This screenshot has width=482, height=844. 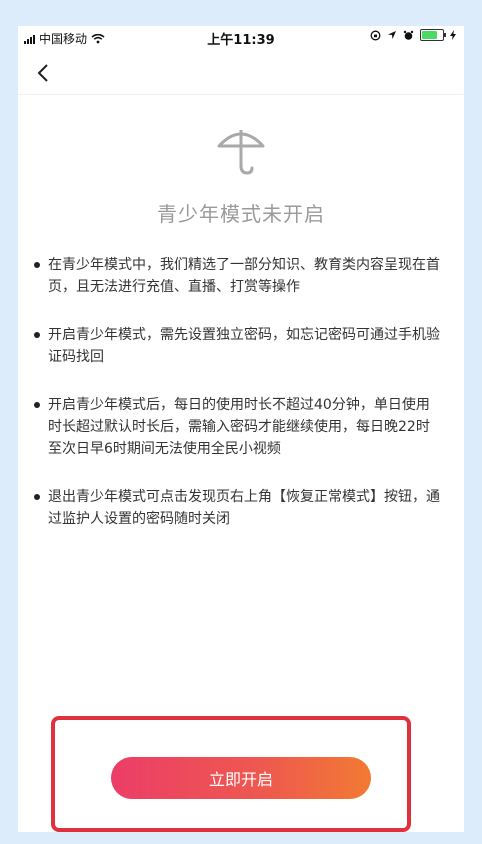 I want to click on location-icon, so click(x=392, y=35).